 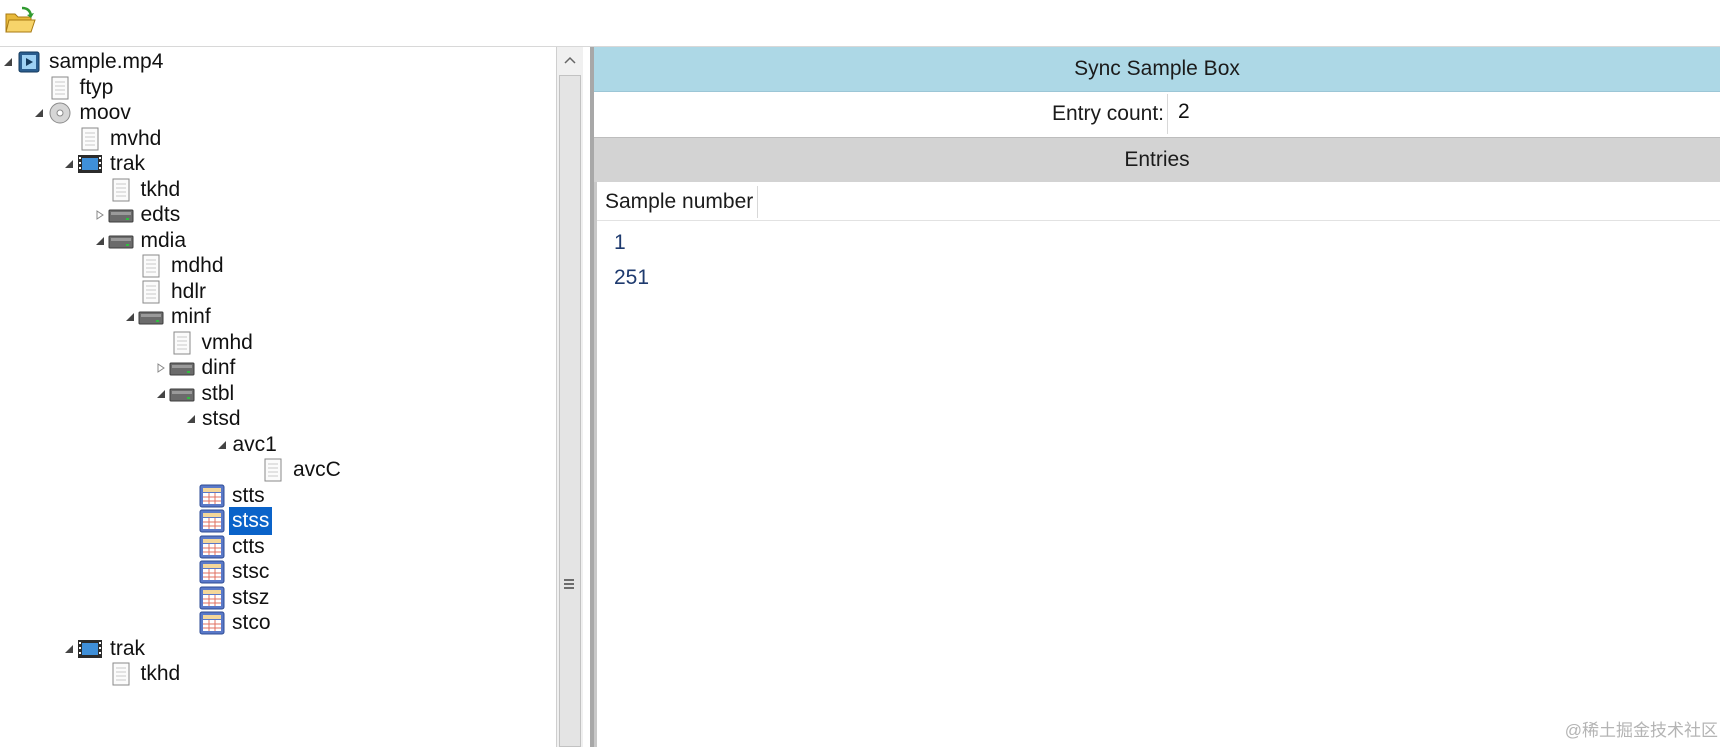 What do you see at coordinates (29, 62) in the screenshot?
I see `video-file-icon` at bounding box center [29, 62].